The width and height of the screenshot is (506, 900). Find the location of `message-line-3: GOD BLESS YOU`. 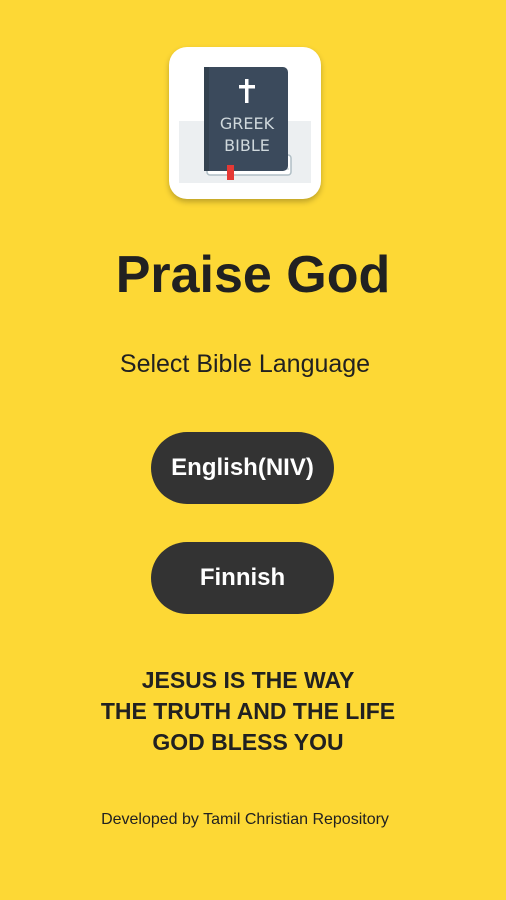

message-line-3: GOD BLESS YOU is located at coordinates (248, 742).